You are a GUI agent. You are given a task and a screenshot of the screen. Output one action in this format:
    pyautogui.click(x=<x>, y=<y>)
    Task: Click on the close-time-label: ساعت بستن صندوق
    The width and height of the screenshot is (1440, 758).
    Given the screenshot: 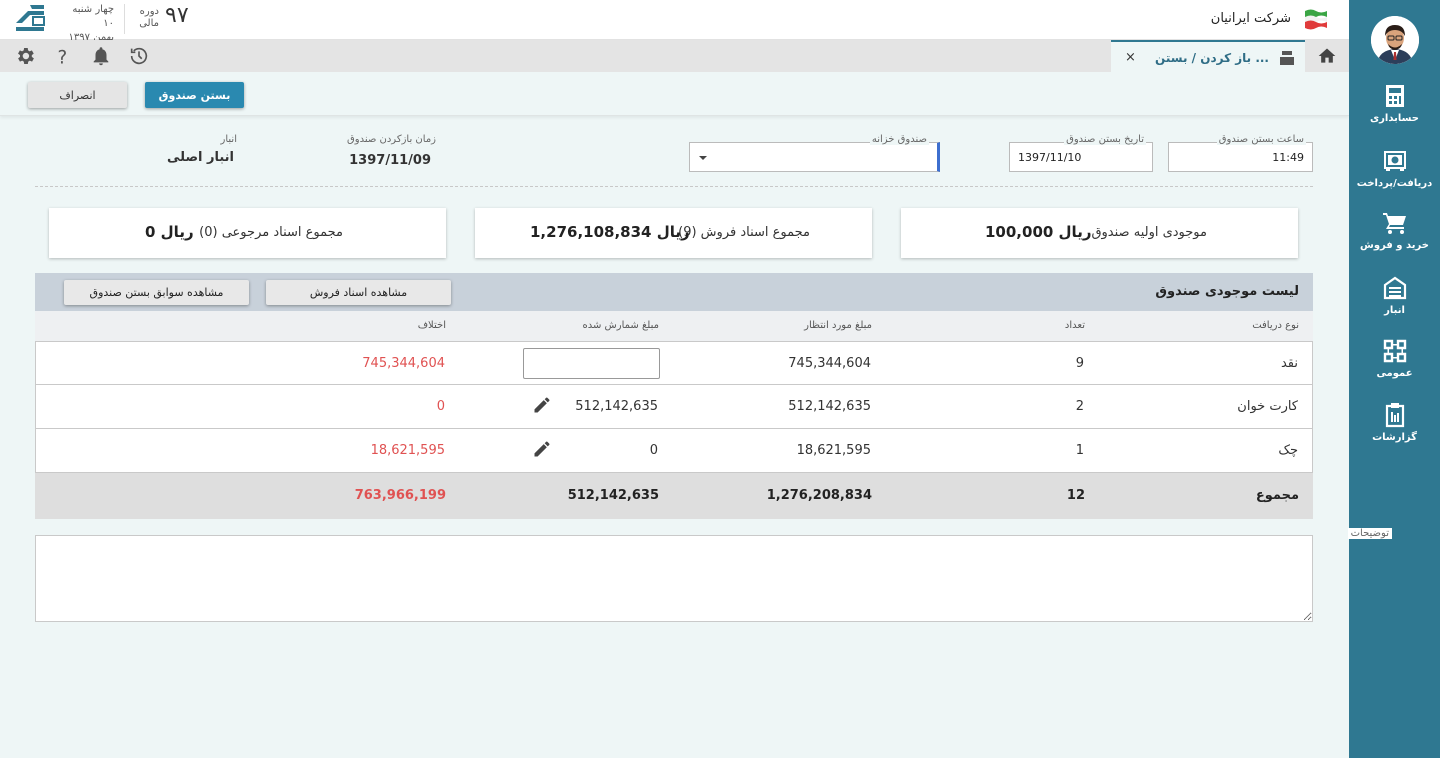 What is the action you would take?
    pyautogui.click(x=1261, y=139)
    